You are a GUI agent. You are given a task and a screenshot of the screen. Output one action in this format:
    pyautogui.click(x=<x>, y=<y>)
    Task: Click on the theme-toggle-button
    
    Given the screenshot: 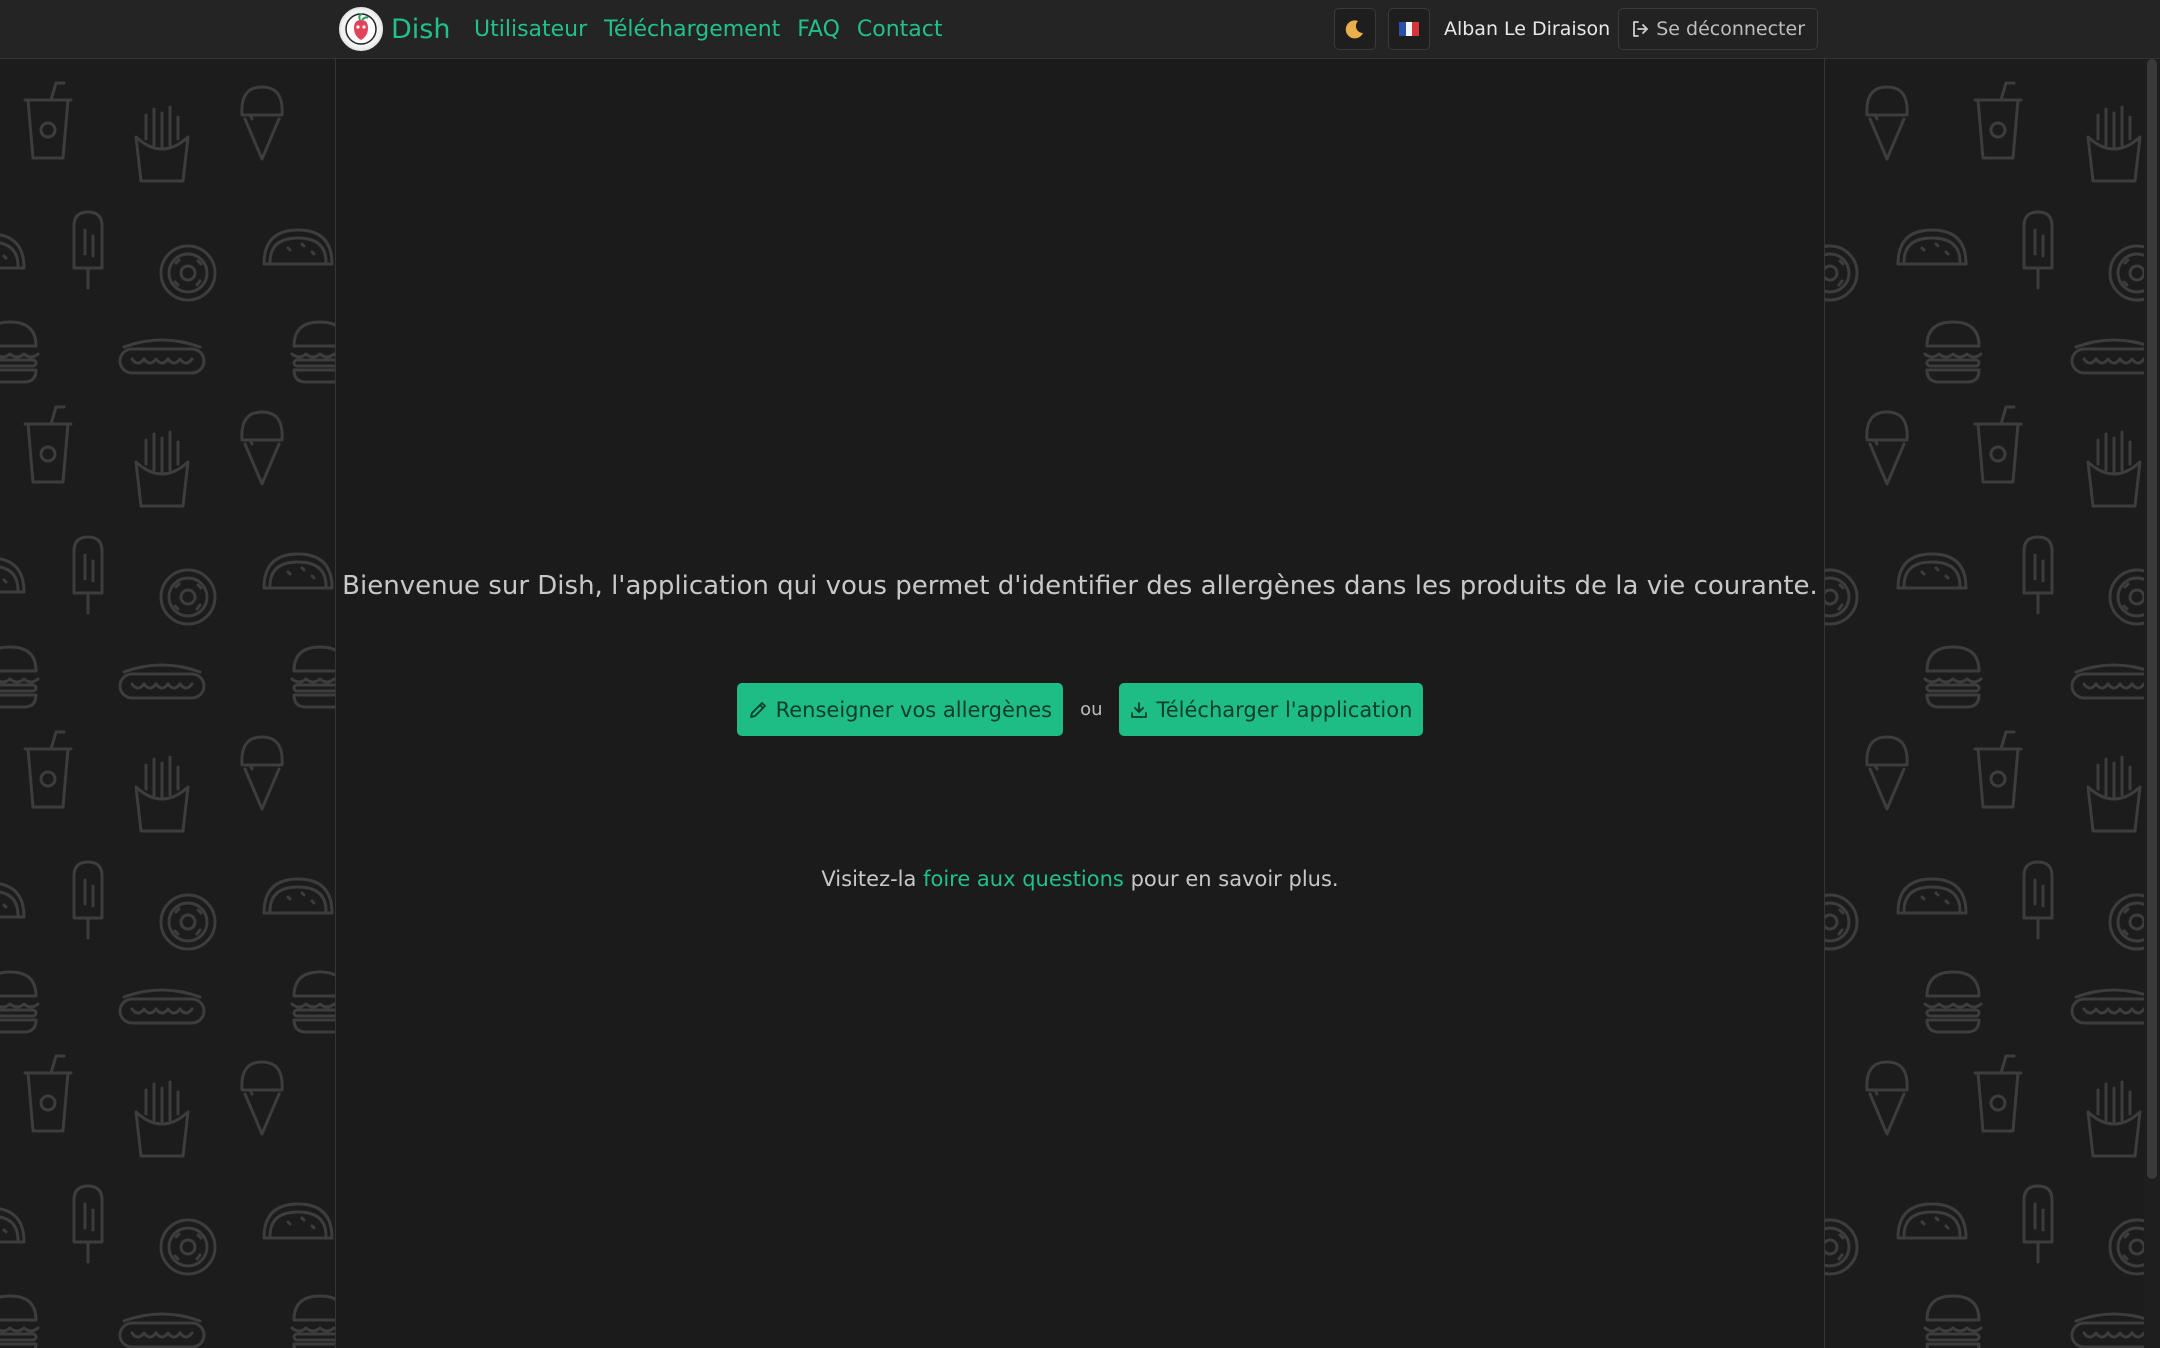 What is the action you would take?
    pyautogui.click(x=1354, y=29)
    